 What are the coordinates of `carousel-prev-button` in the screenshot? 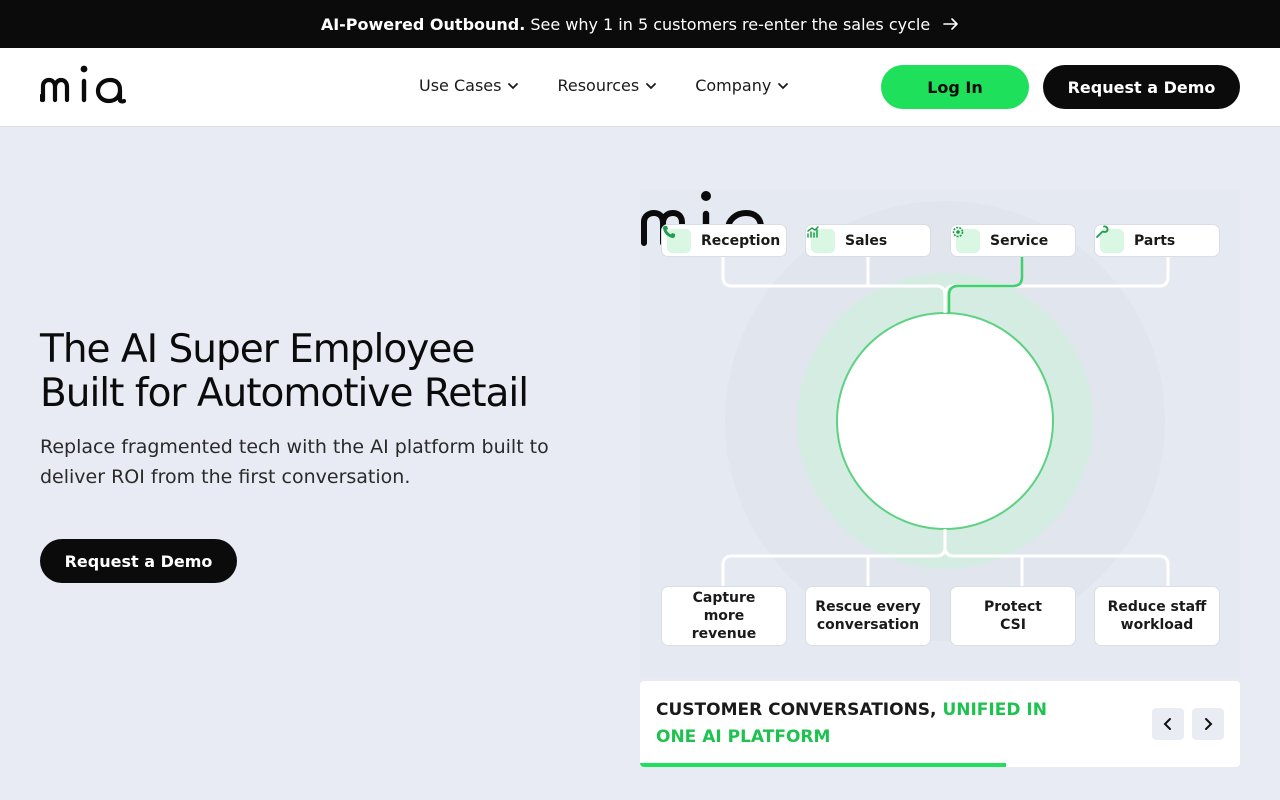 It's located at (1168, 724).